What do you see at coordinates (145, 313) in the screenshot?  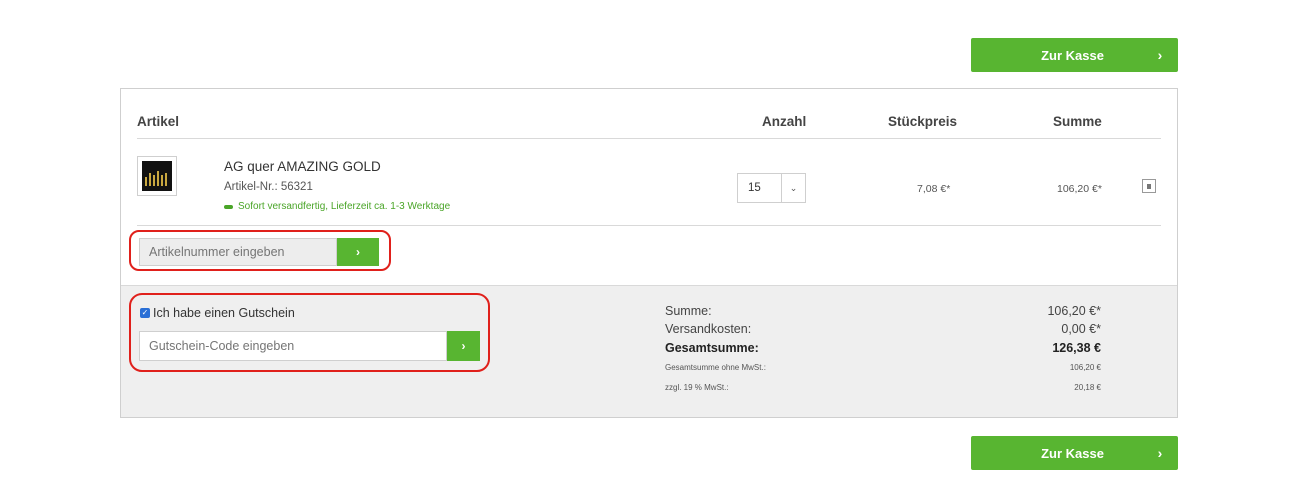 I see `voucher-checkbox: ✓` at bounding box center [145, 313].